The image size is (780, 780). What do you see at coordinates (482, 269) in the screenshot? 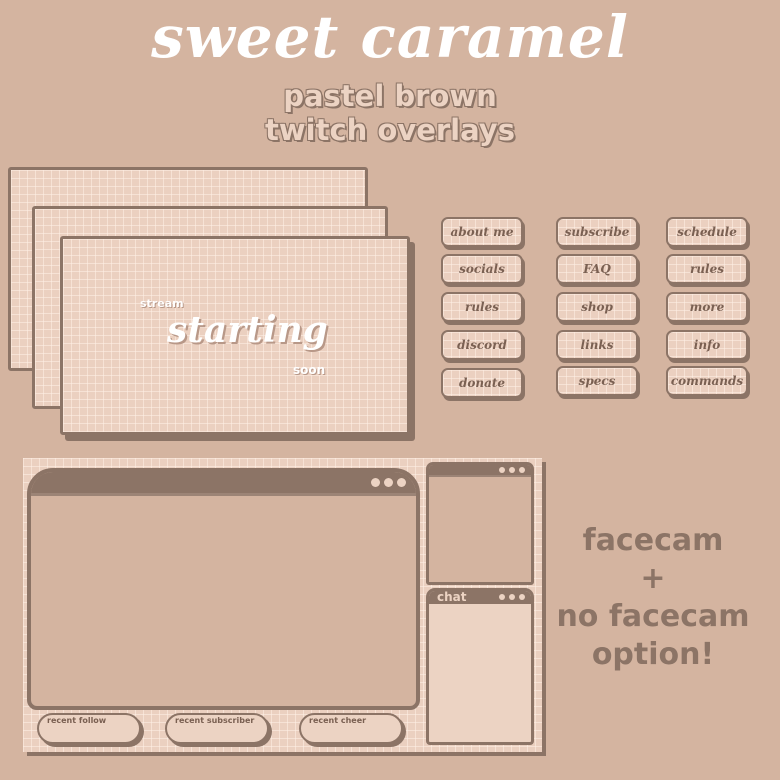
I see `panel-socials: socials` at bounding box center [482, 269].